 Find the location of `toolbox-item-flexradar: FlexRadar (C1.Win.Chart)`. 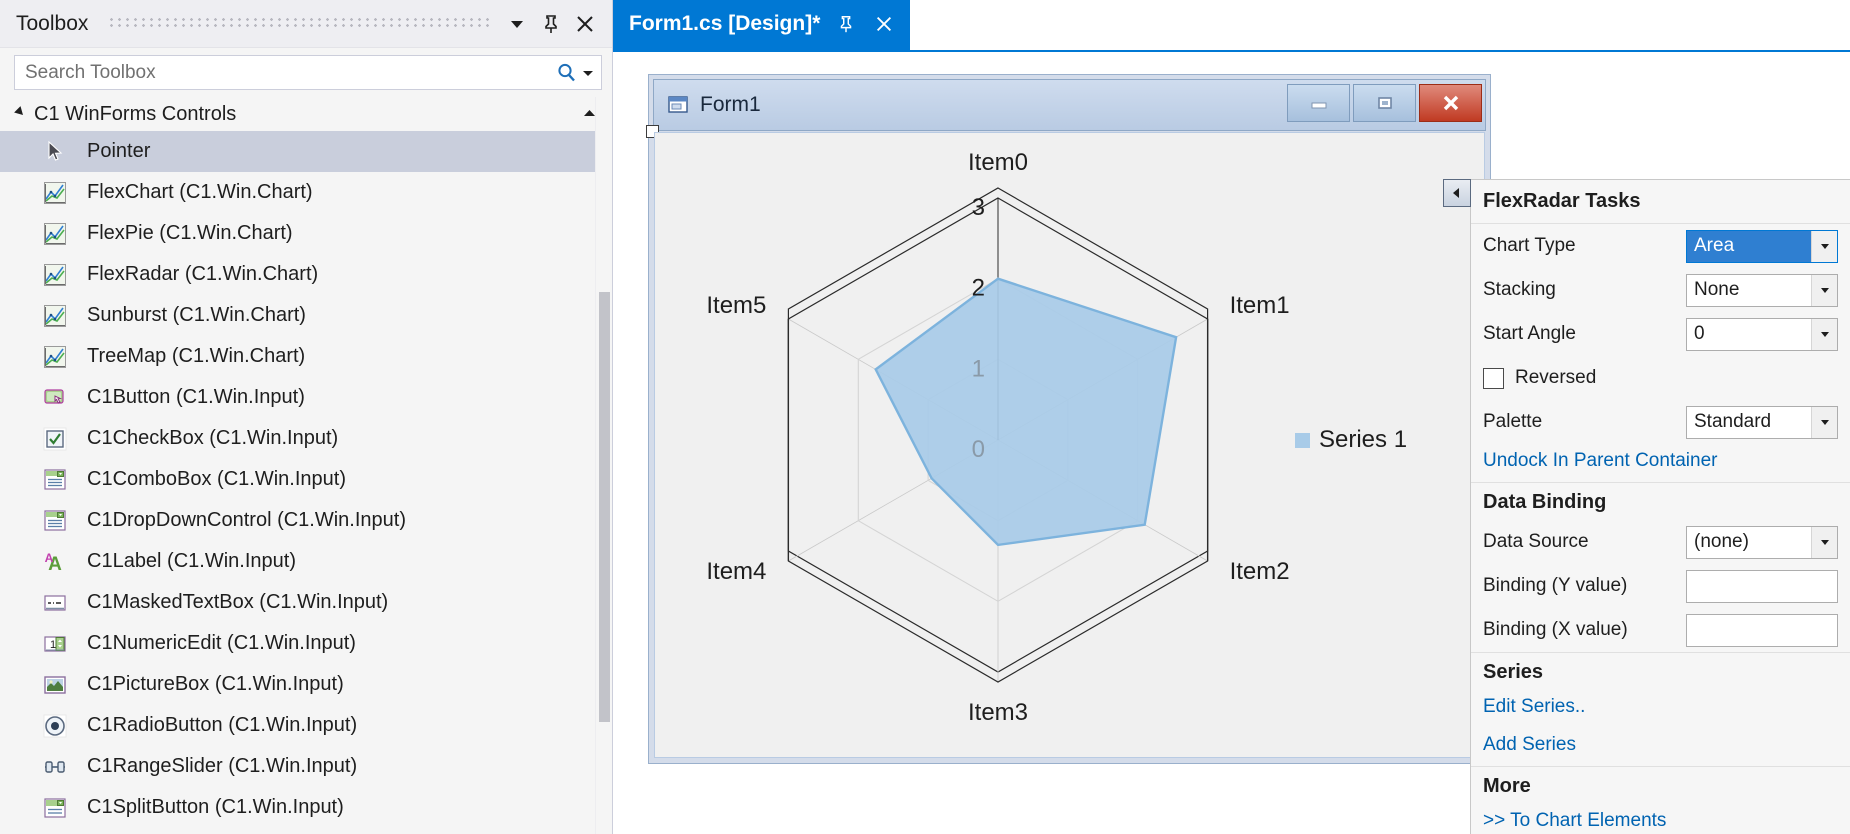

toolbox-item-flexradar: FlexRadar (C1.Win.Chart) is located at coordinates (306, 274).